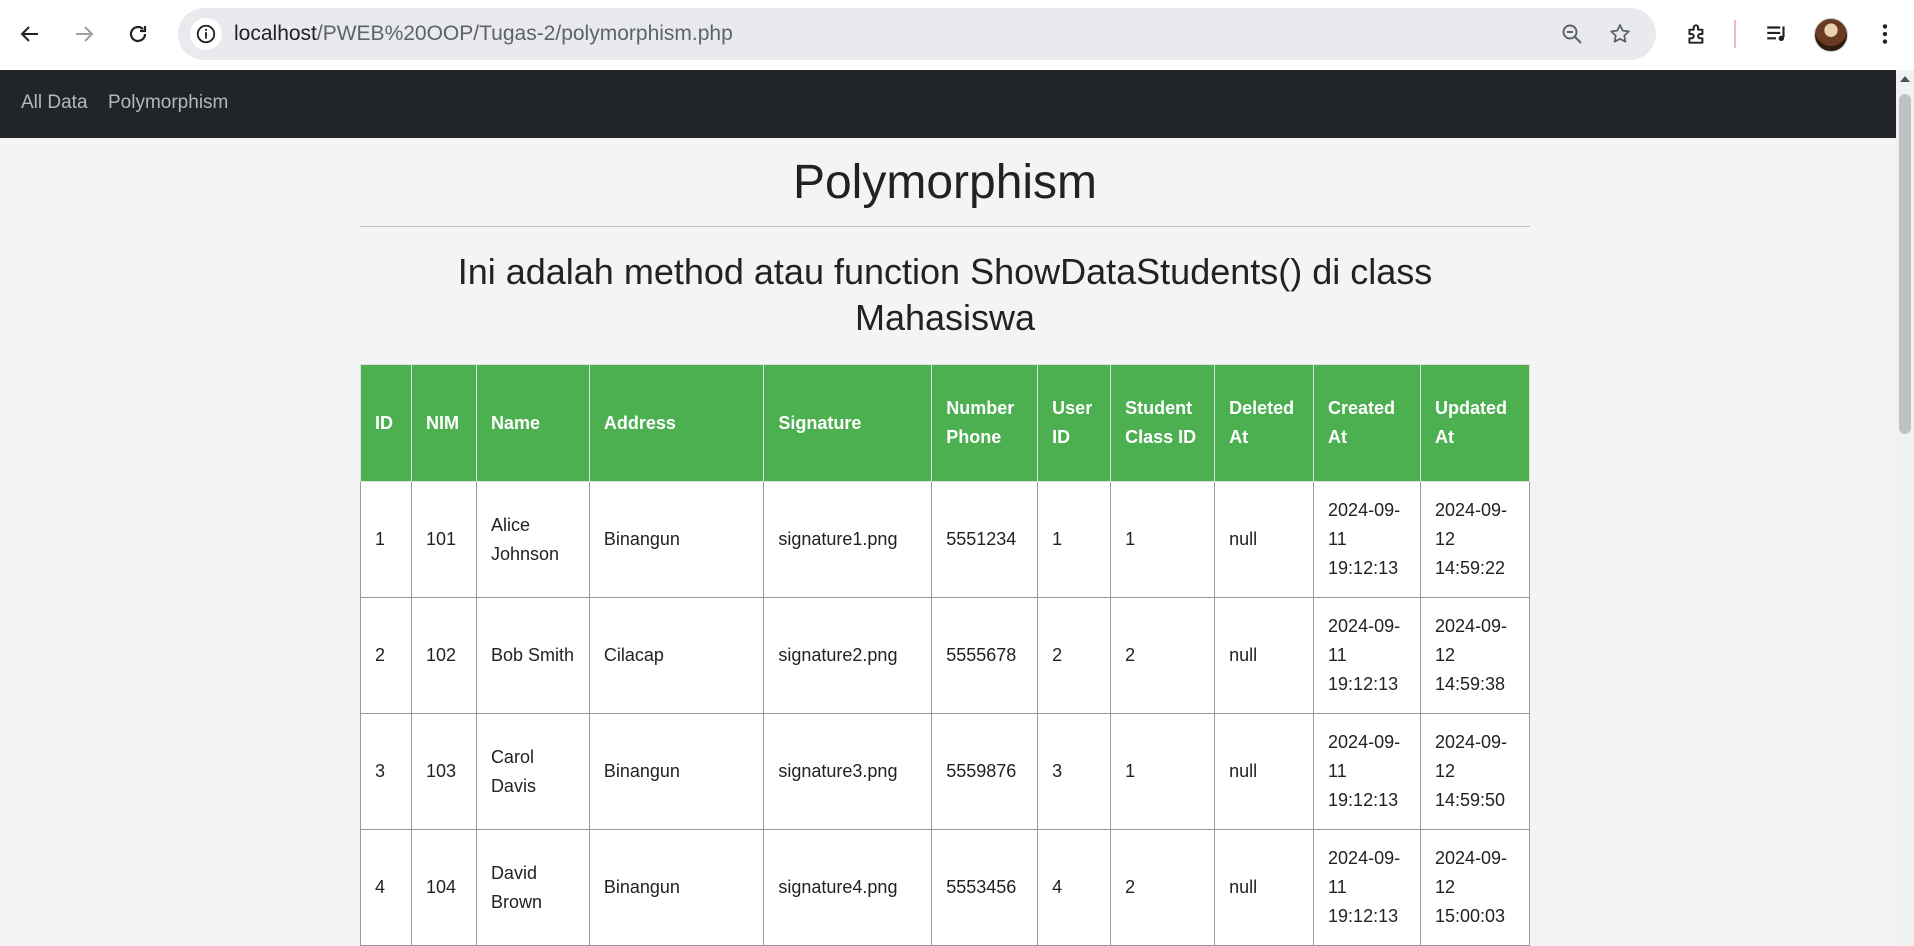 The width and height of the screenshot is (1914, 946). I want to click on table-cell: David Brown, so click(532, 887).